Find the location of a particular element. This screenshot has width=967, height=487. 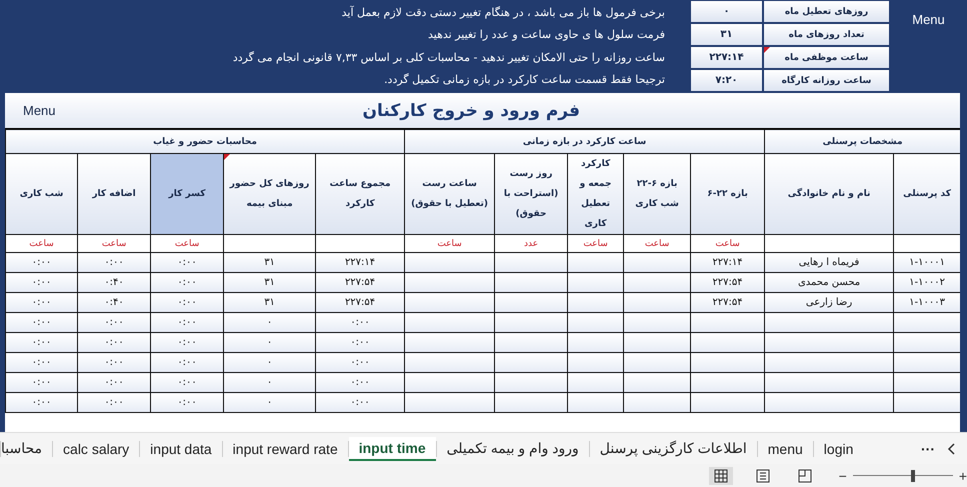

table-cell: فریماه ا رهایی is located at coordinates (829, 262).